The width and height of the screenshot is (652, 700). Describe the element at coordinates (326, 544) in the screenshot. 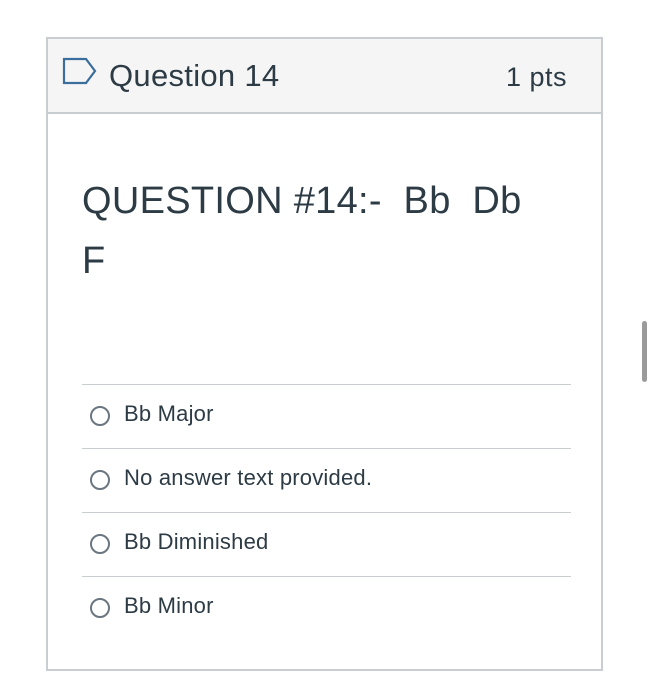

I see `answer-option: Bb Diminished` at that location.